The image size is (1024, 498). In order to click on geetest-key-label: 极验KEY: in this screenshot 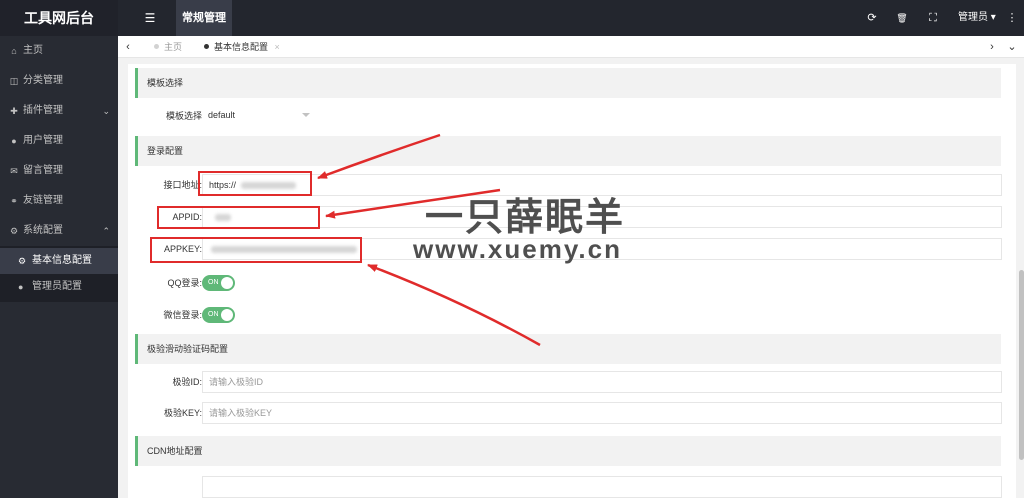, I will do `click(182, 413)`.